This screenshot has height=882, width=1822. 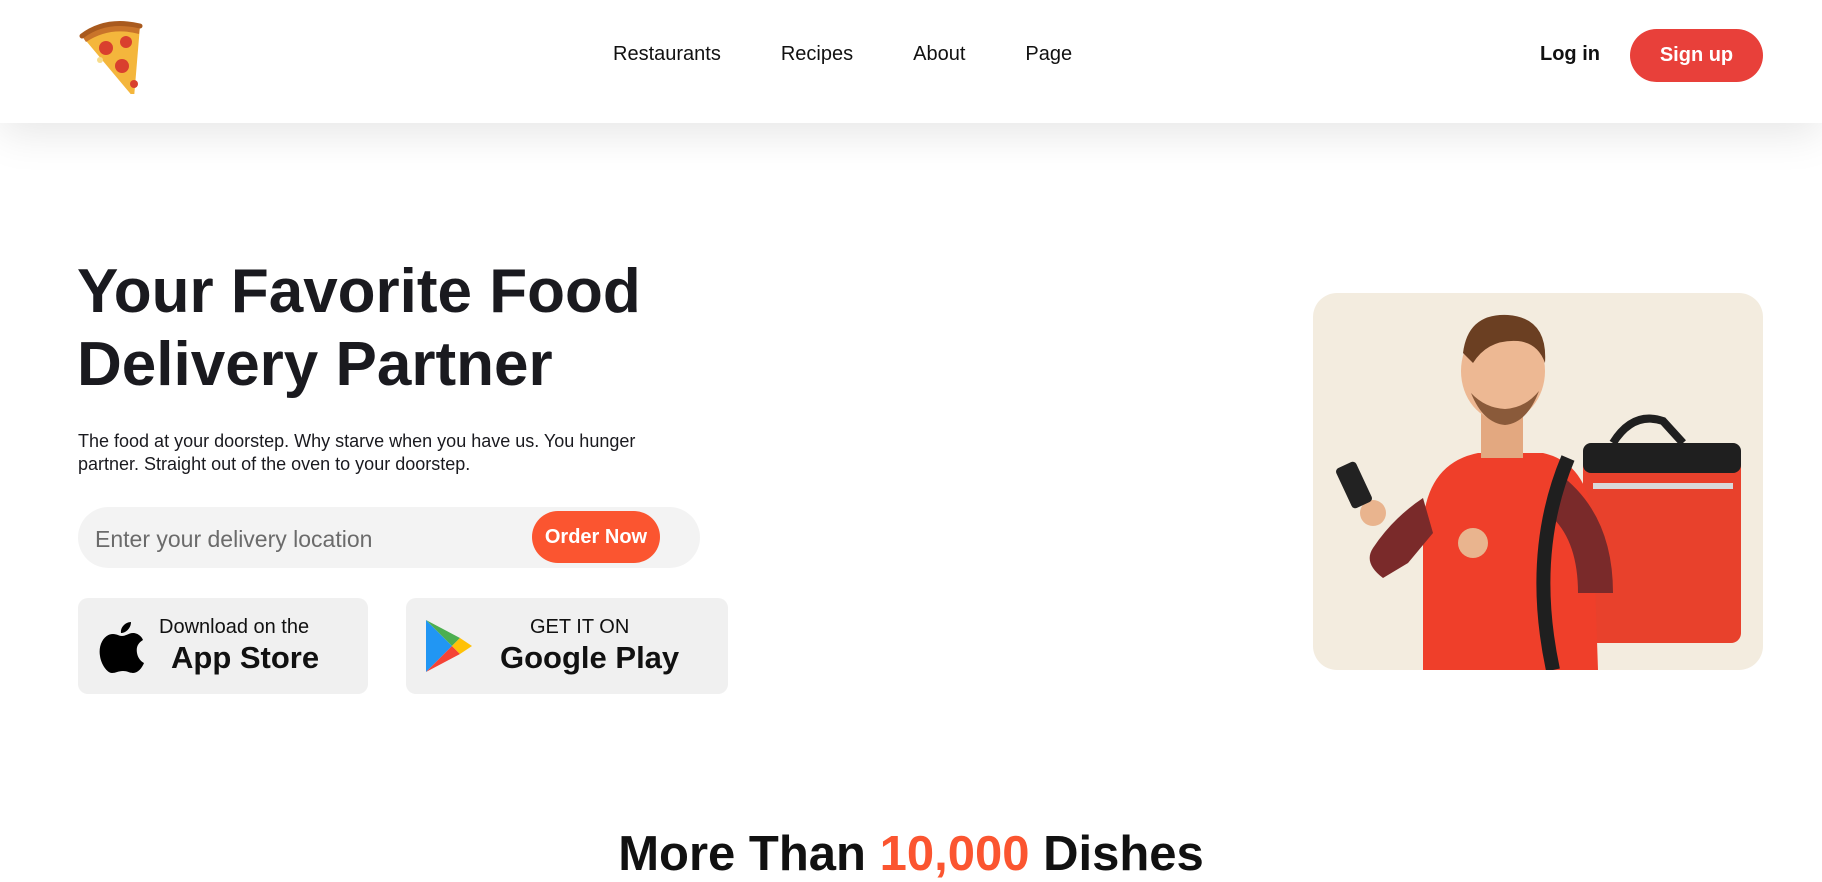 I want to click on nav-recipes: Recipes, so click(x=817, y=54).